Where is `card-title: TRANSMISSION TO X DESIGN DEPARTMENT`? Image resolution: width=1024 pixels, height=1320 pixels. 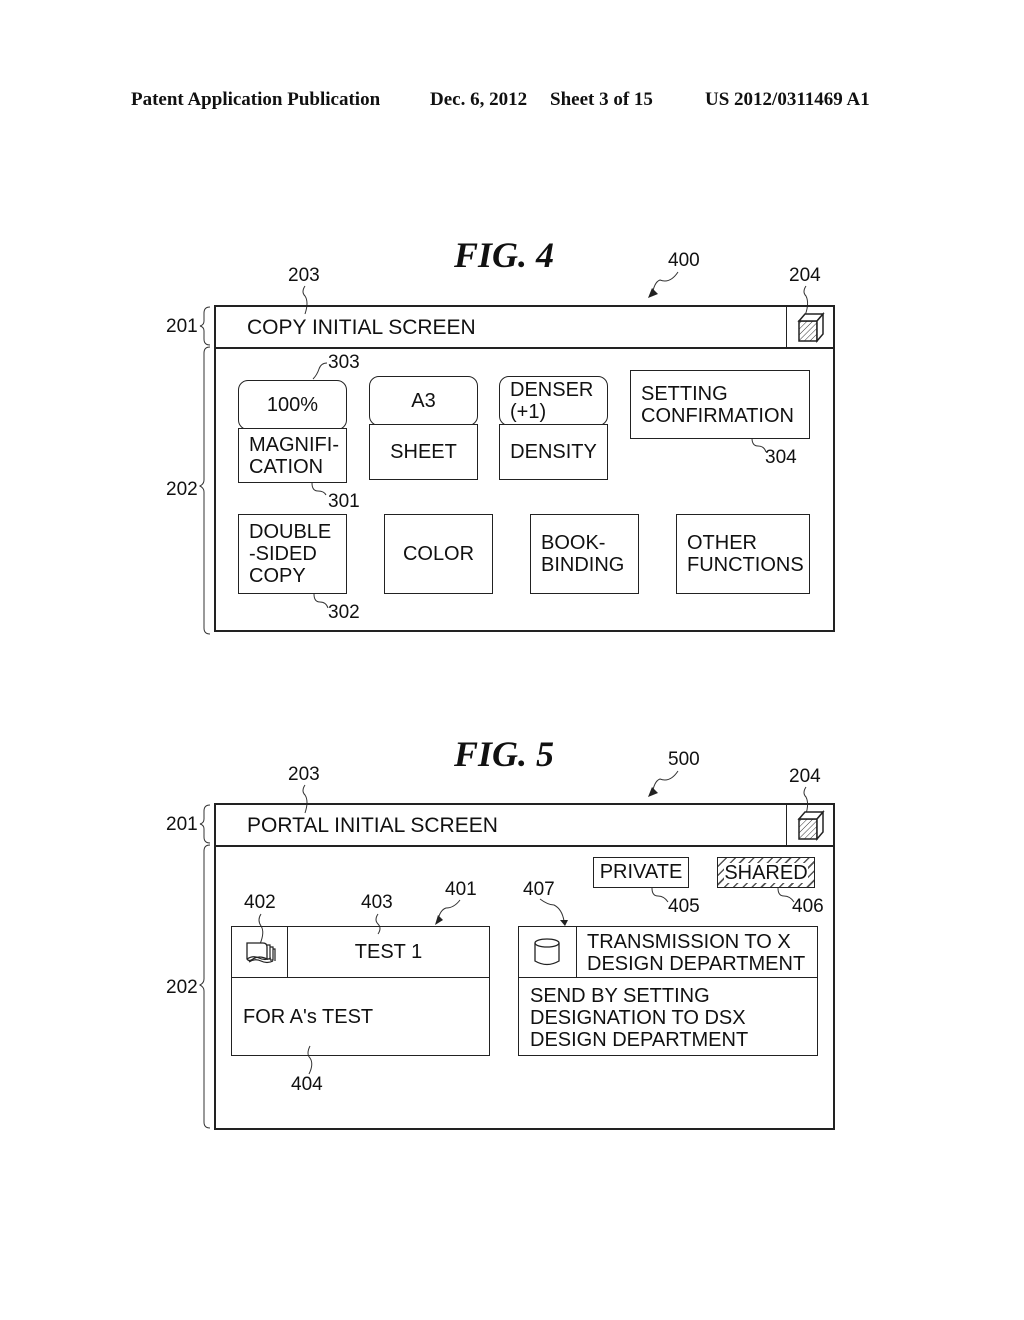 card-title: TRANSMISSION TO X DESIGN DEPARTMENT is located at coordinates (696, 953).